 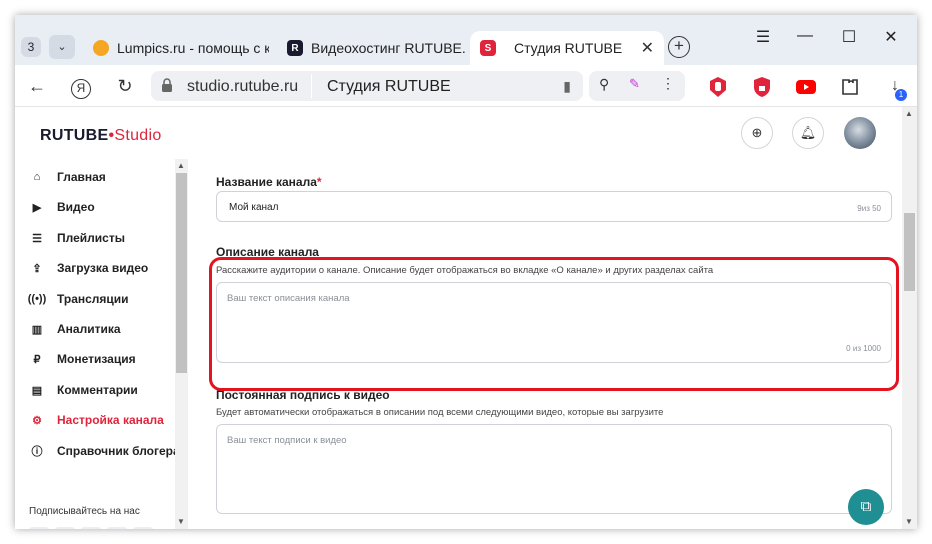 I want to click on sidebar-item-label: Комментарии, so click(x=97, y=390).